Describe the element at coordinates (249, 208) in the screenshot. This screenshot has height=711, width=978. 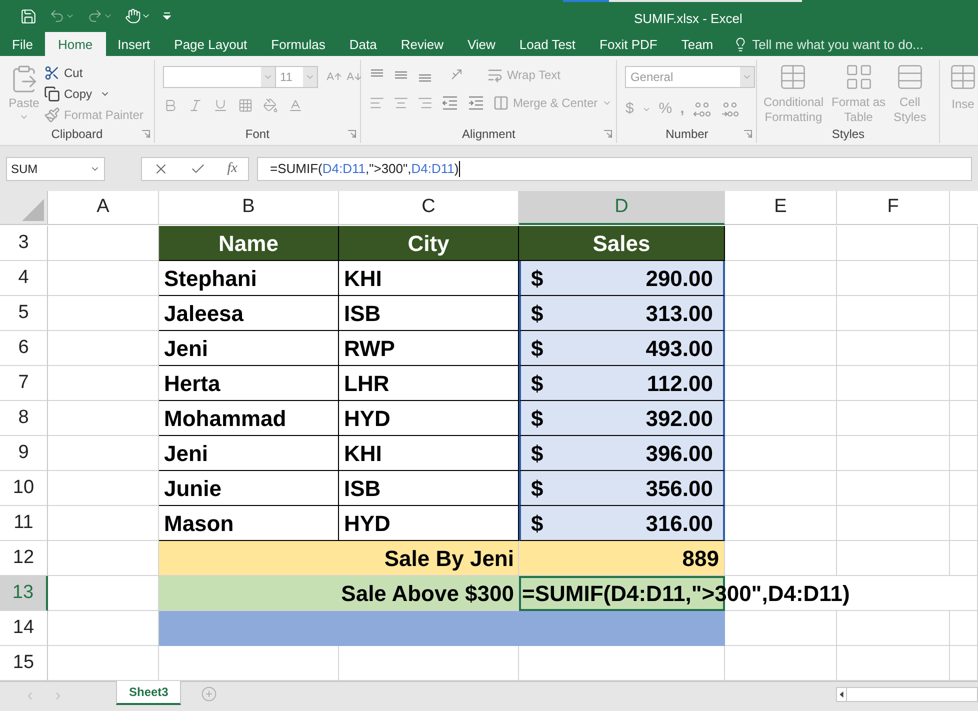
I see `column-header: B` at that location.